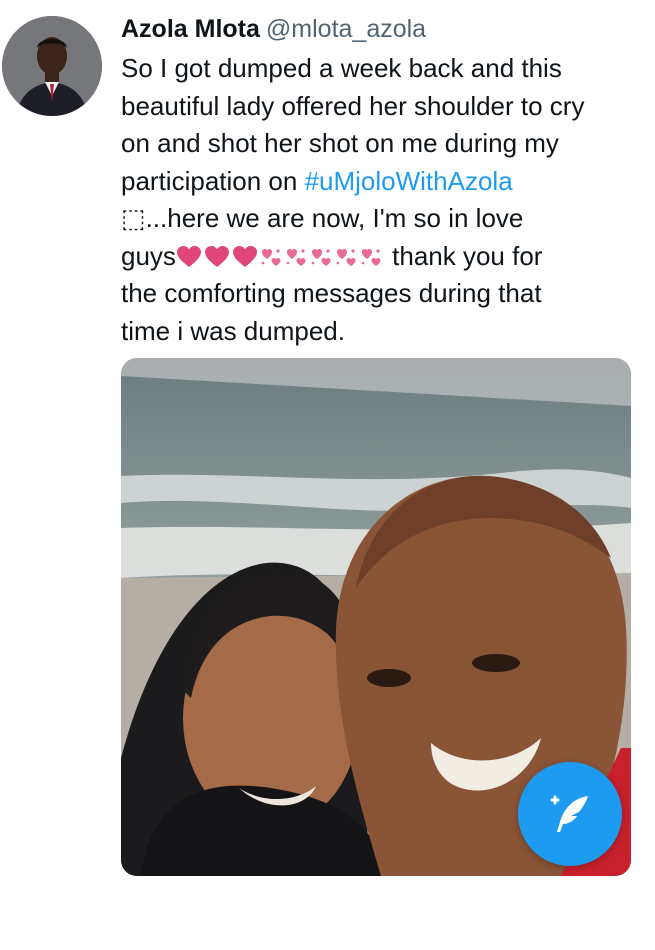 The image size is (655, 950). Describe the element at coordinates (213, 180) in the screenshot. I see `tweet-line-text: participation on` at that location.